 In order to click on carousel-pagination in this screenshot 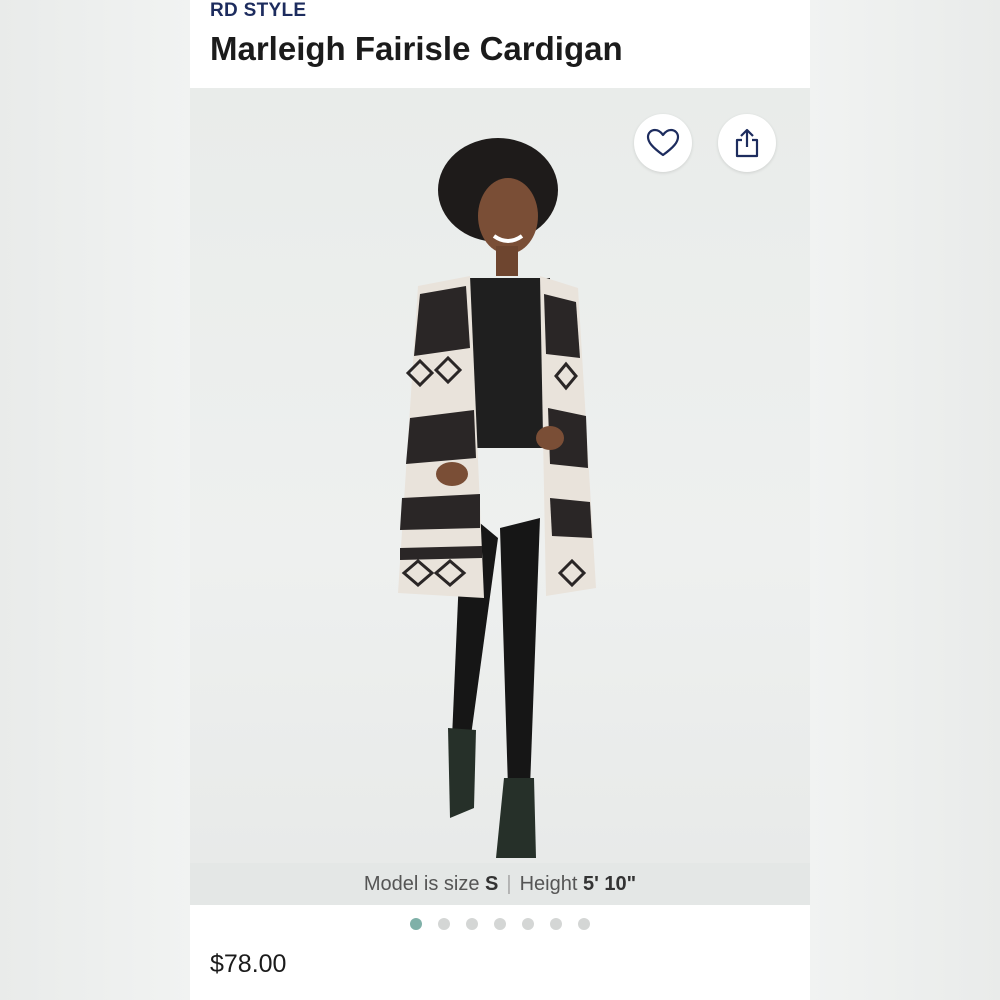, I will do `click(500, 925)`.